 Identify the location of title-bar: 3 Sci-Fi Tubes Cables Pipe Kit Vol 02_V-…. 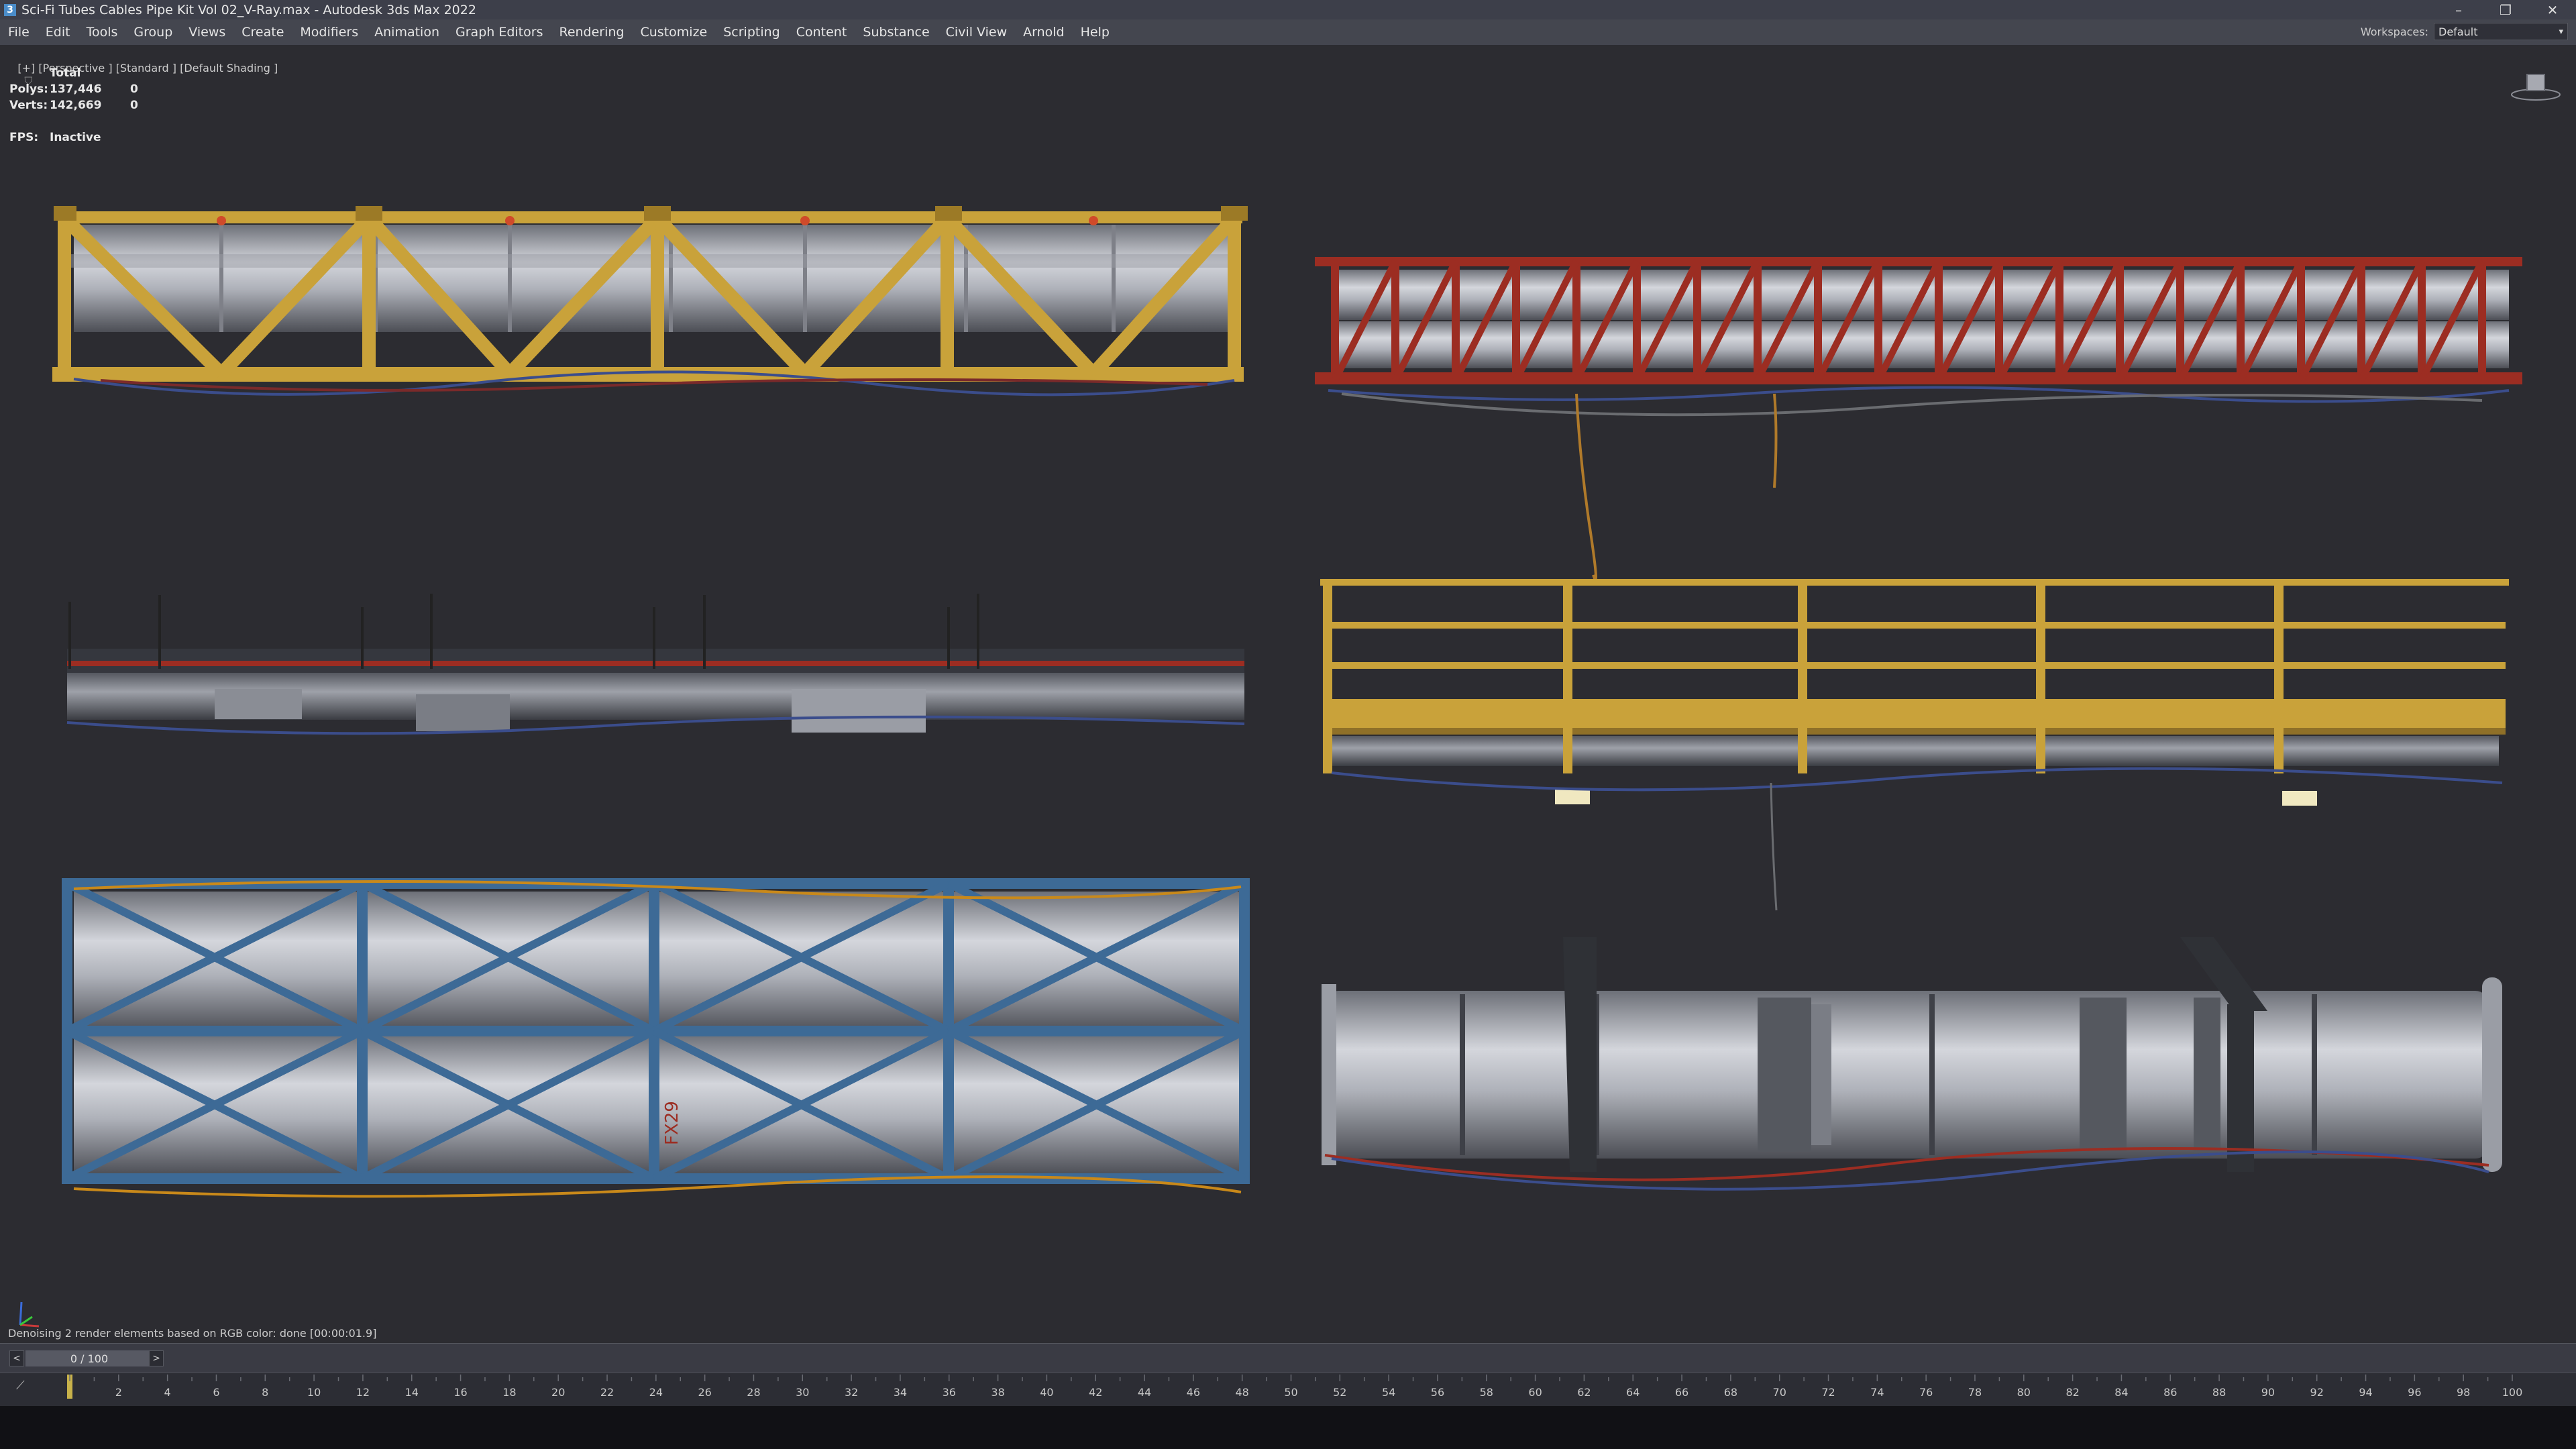
(1288, 9).